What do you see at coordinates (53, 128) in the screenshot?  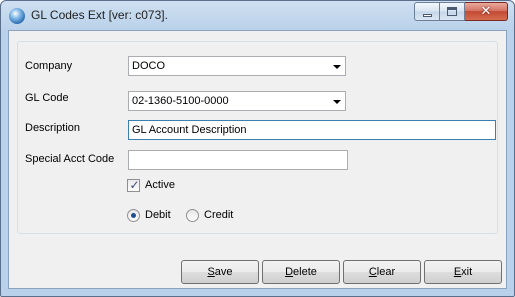 I see `description-label: Description` at bounding box center [53, 128].